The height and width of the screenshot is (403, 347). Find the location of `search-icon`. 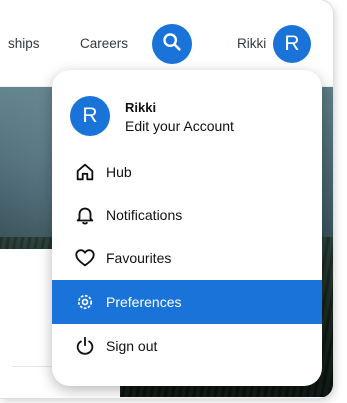

search-icon is located at coordinates (172, 44).